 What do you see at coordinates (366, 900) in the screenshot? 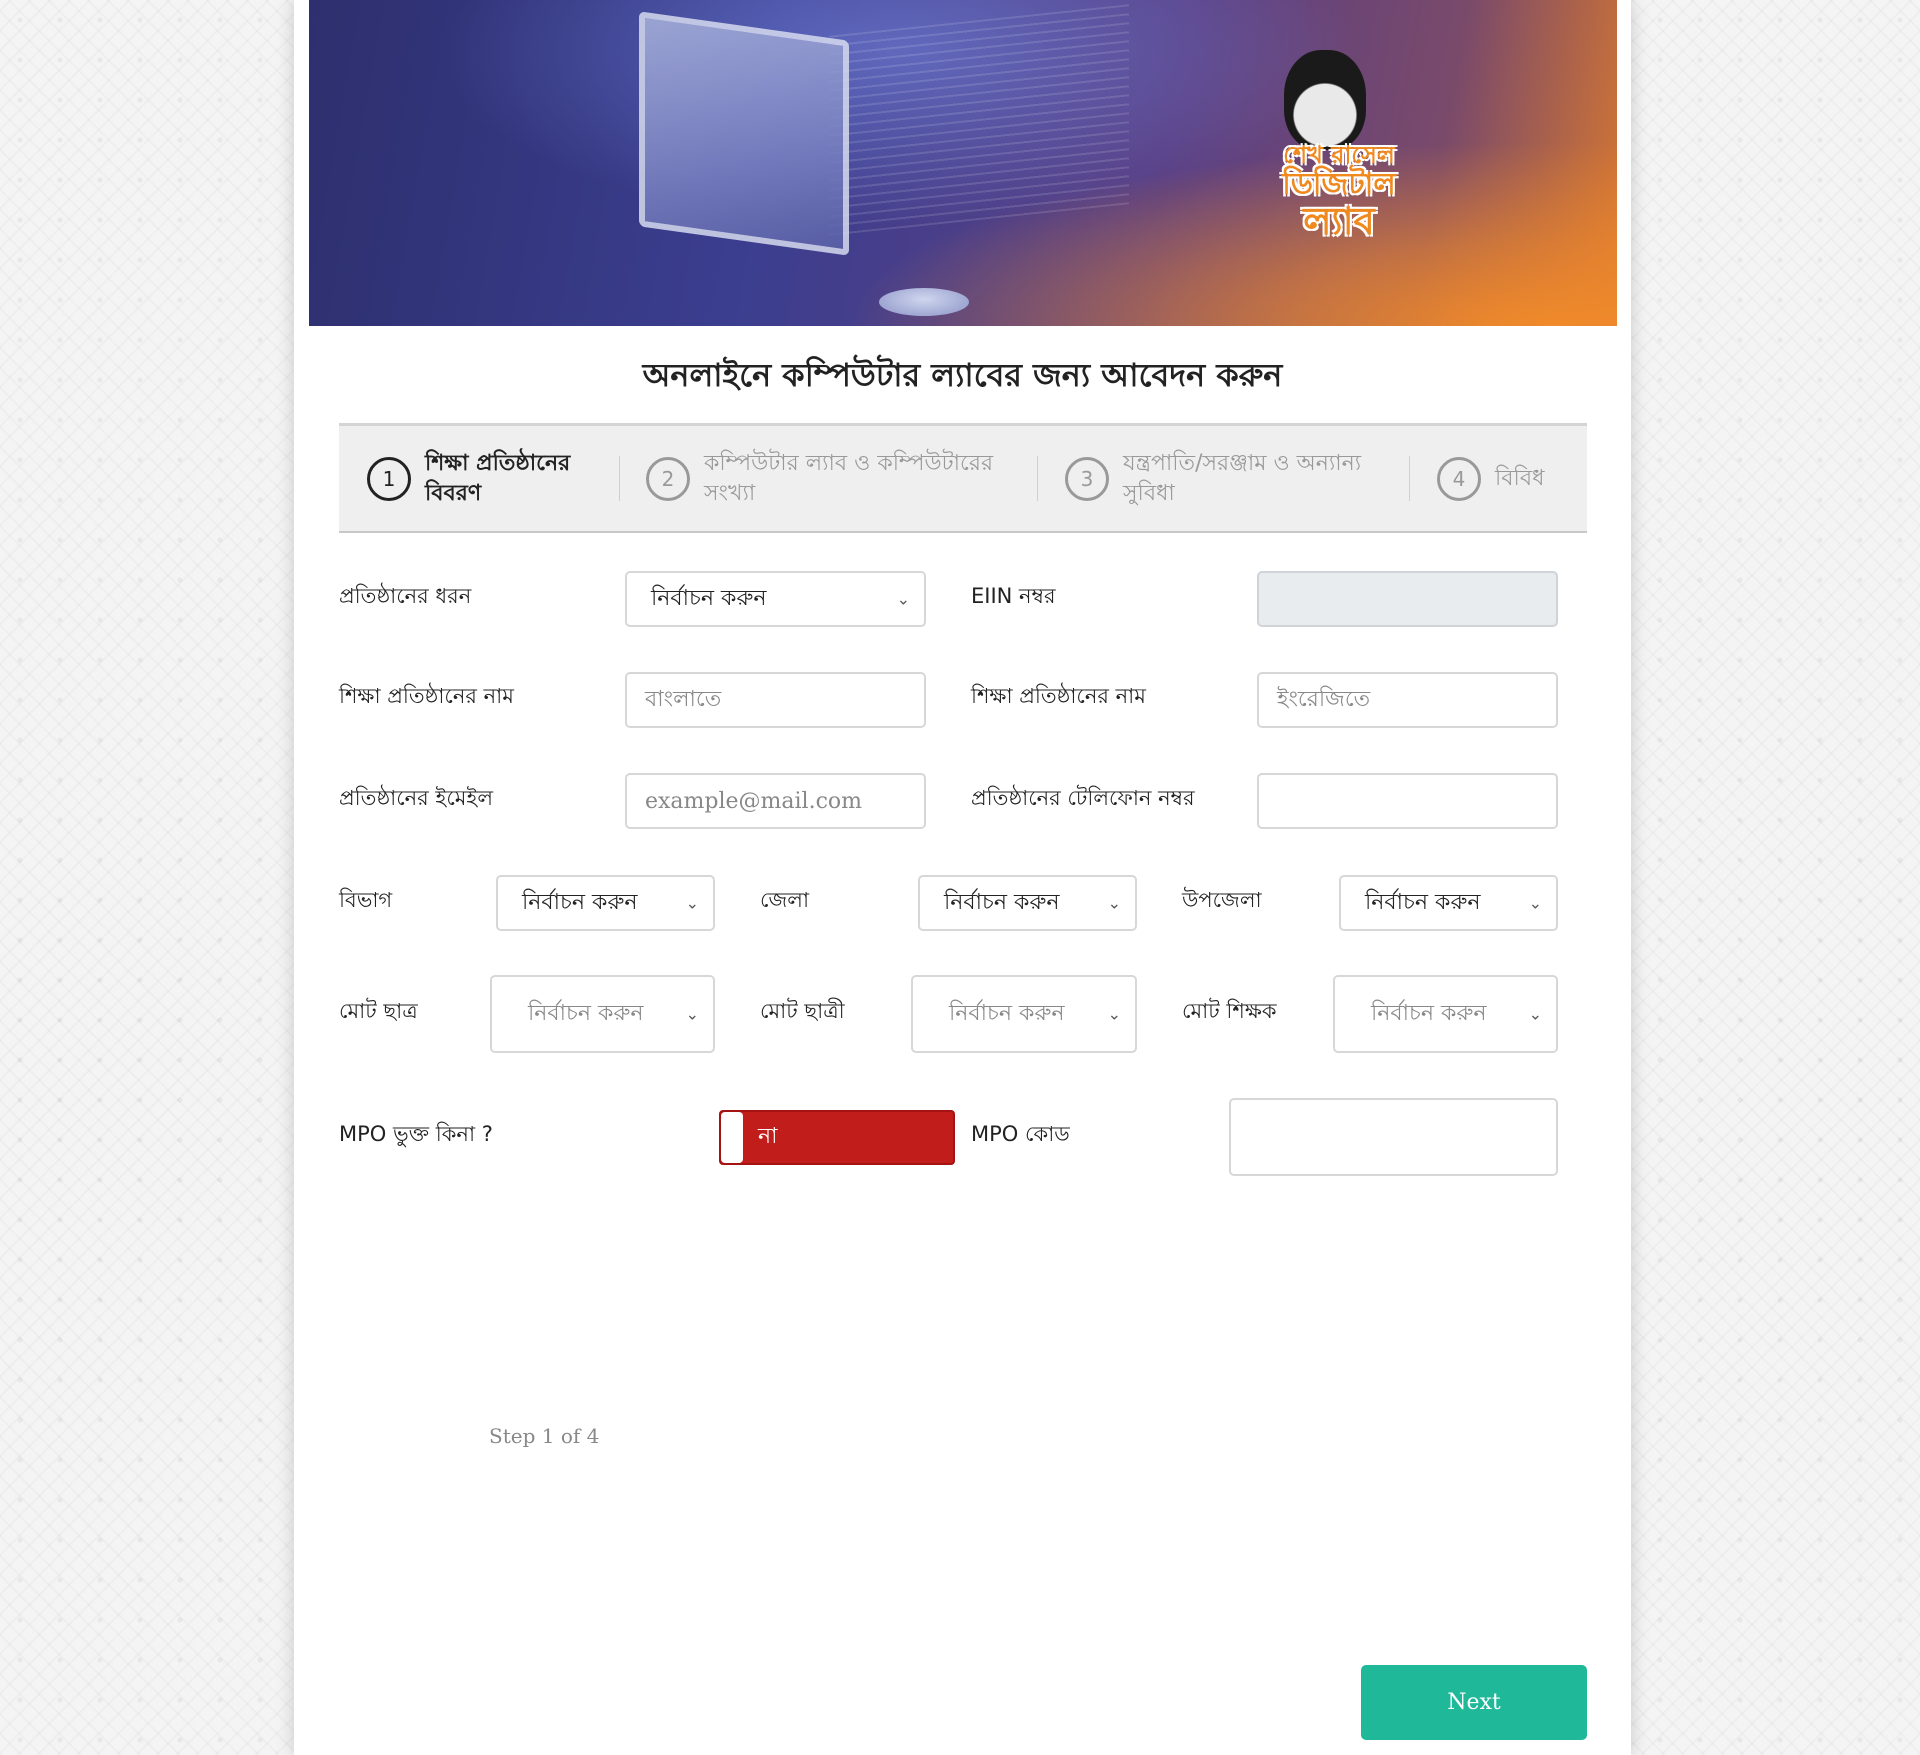
I see `division-label: বিভাগ` at bounding box center [366, 900].